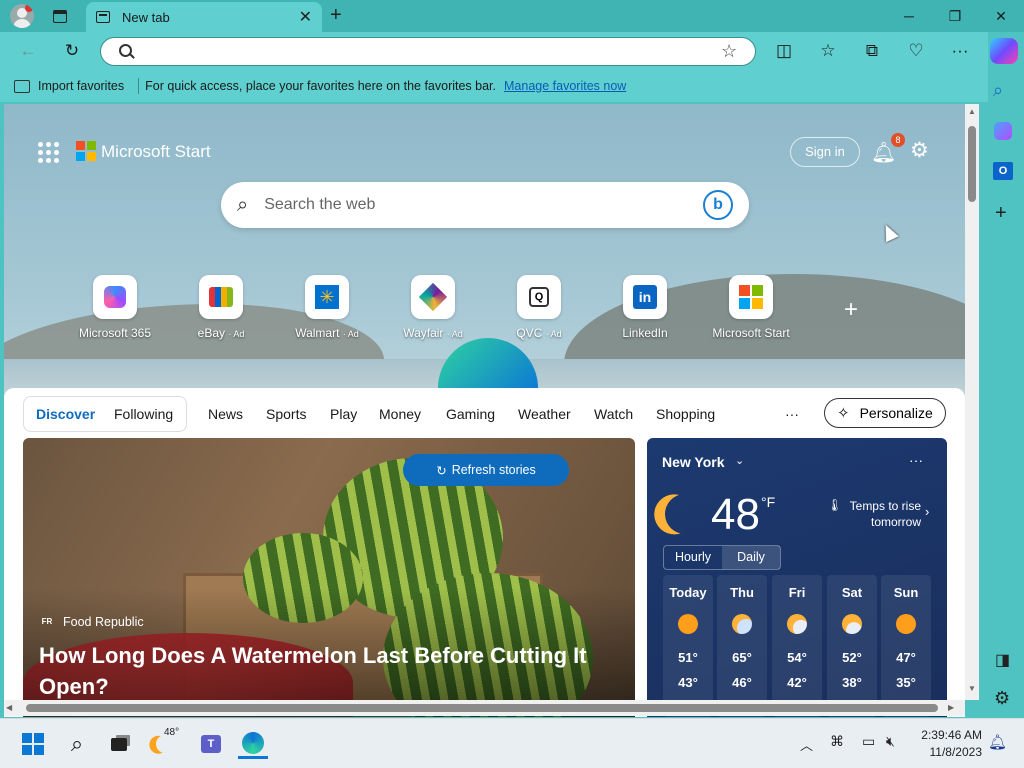  Describe the element at coordinates (428, 51) in the screenshot. I see `address-bar: ☆` at that location.